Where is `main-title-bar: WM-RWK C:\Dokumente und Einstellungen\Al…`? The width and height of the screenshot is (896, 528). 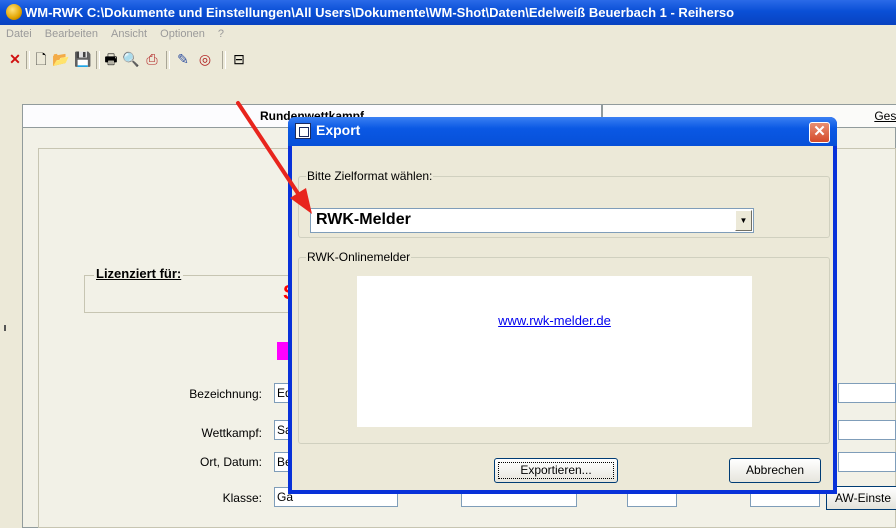
main-title-bar: WM-RWK C:\Dokumente und Einstellungen\Al… is located at coordinates (448, 12).